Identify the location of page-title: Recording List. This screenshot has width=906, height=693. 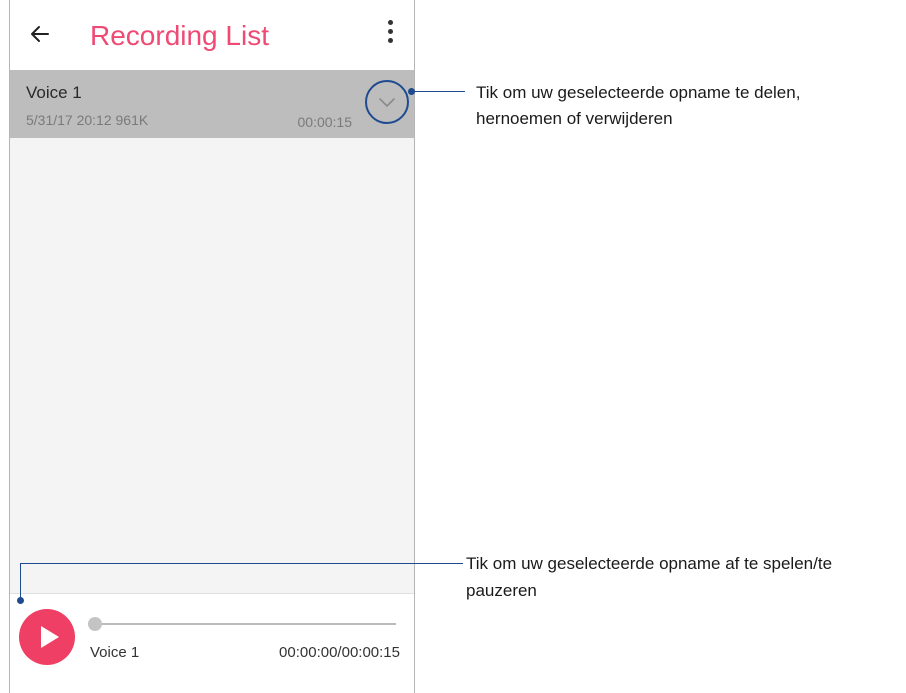
(179, 35).